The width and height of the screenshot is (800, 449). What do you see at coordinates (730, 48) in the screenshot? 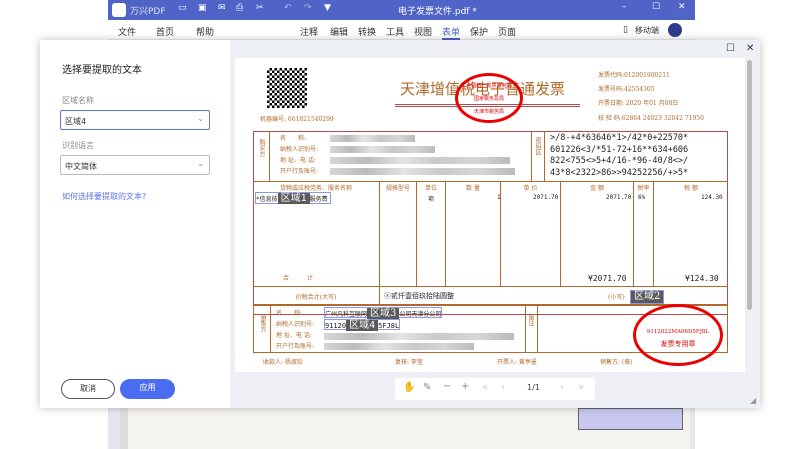
I see `maximize-dialog-button: ☐` at bounding box center [730, 48].